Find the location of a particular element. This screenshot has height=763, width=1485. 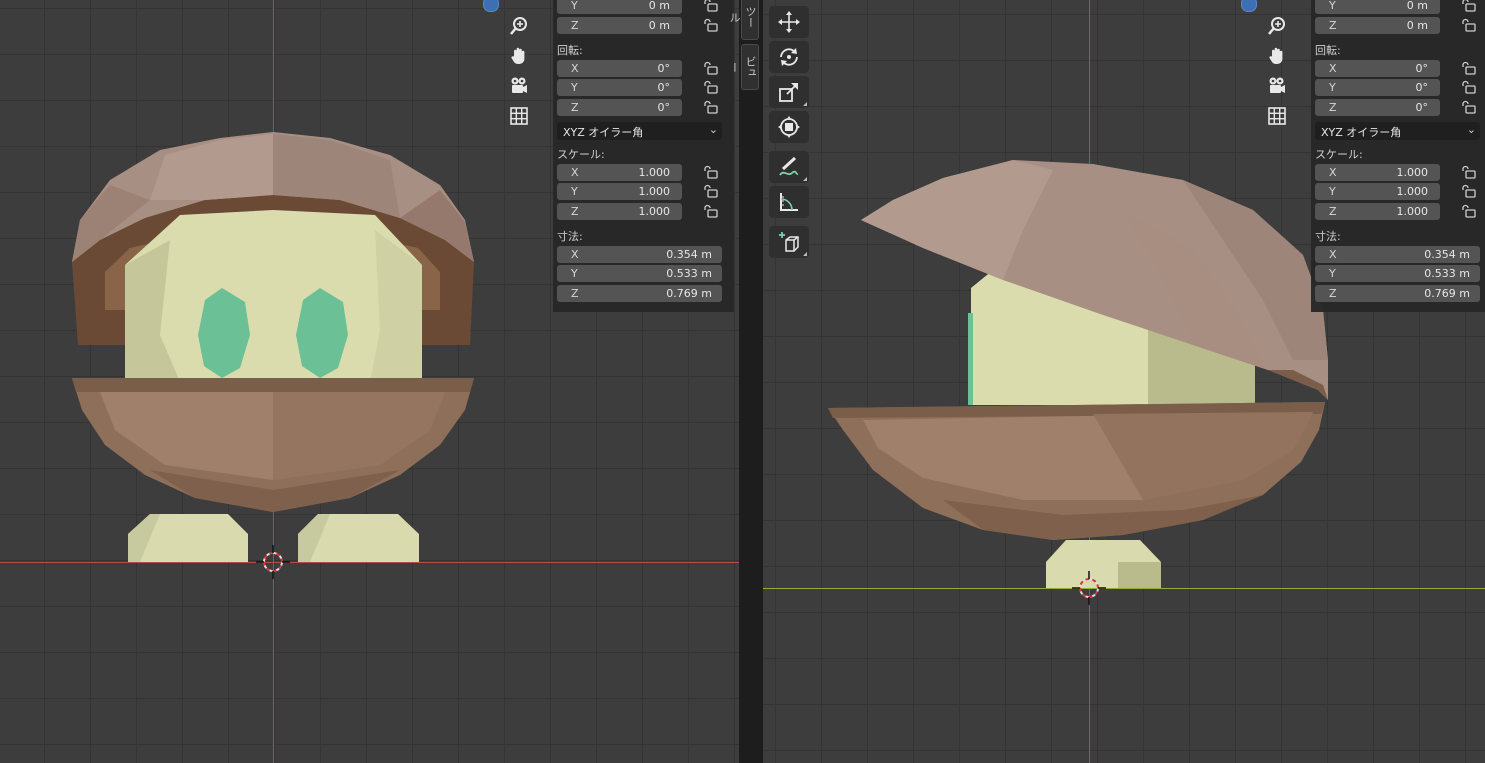

move-icon is located at coordinates (789, 22).